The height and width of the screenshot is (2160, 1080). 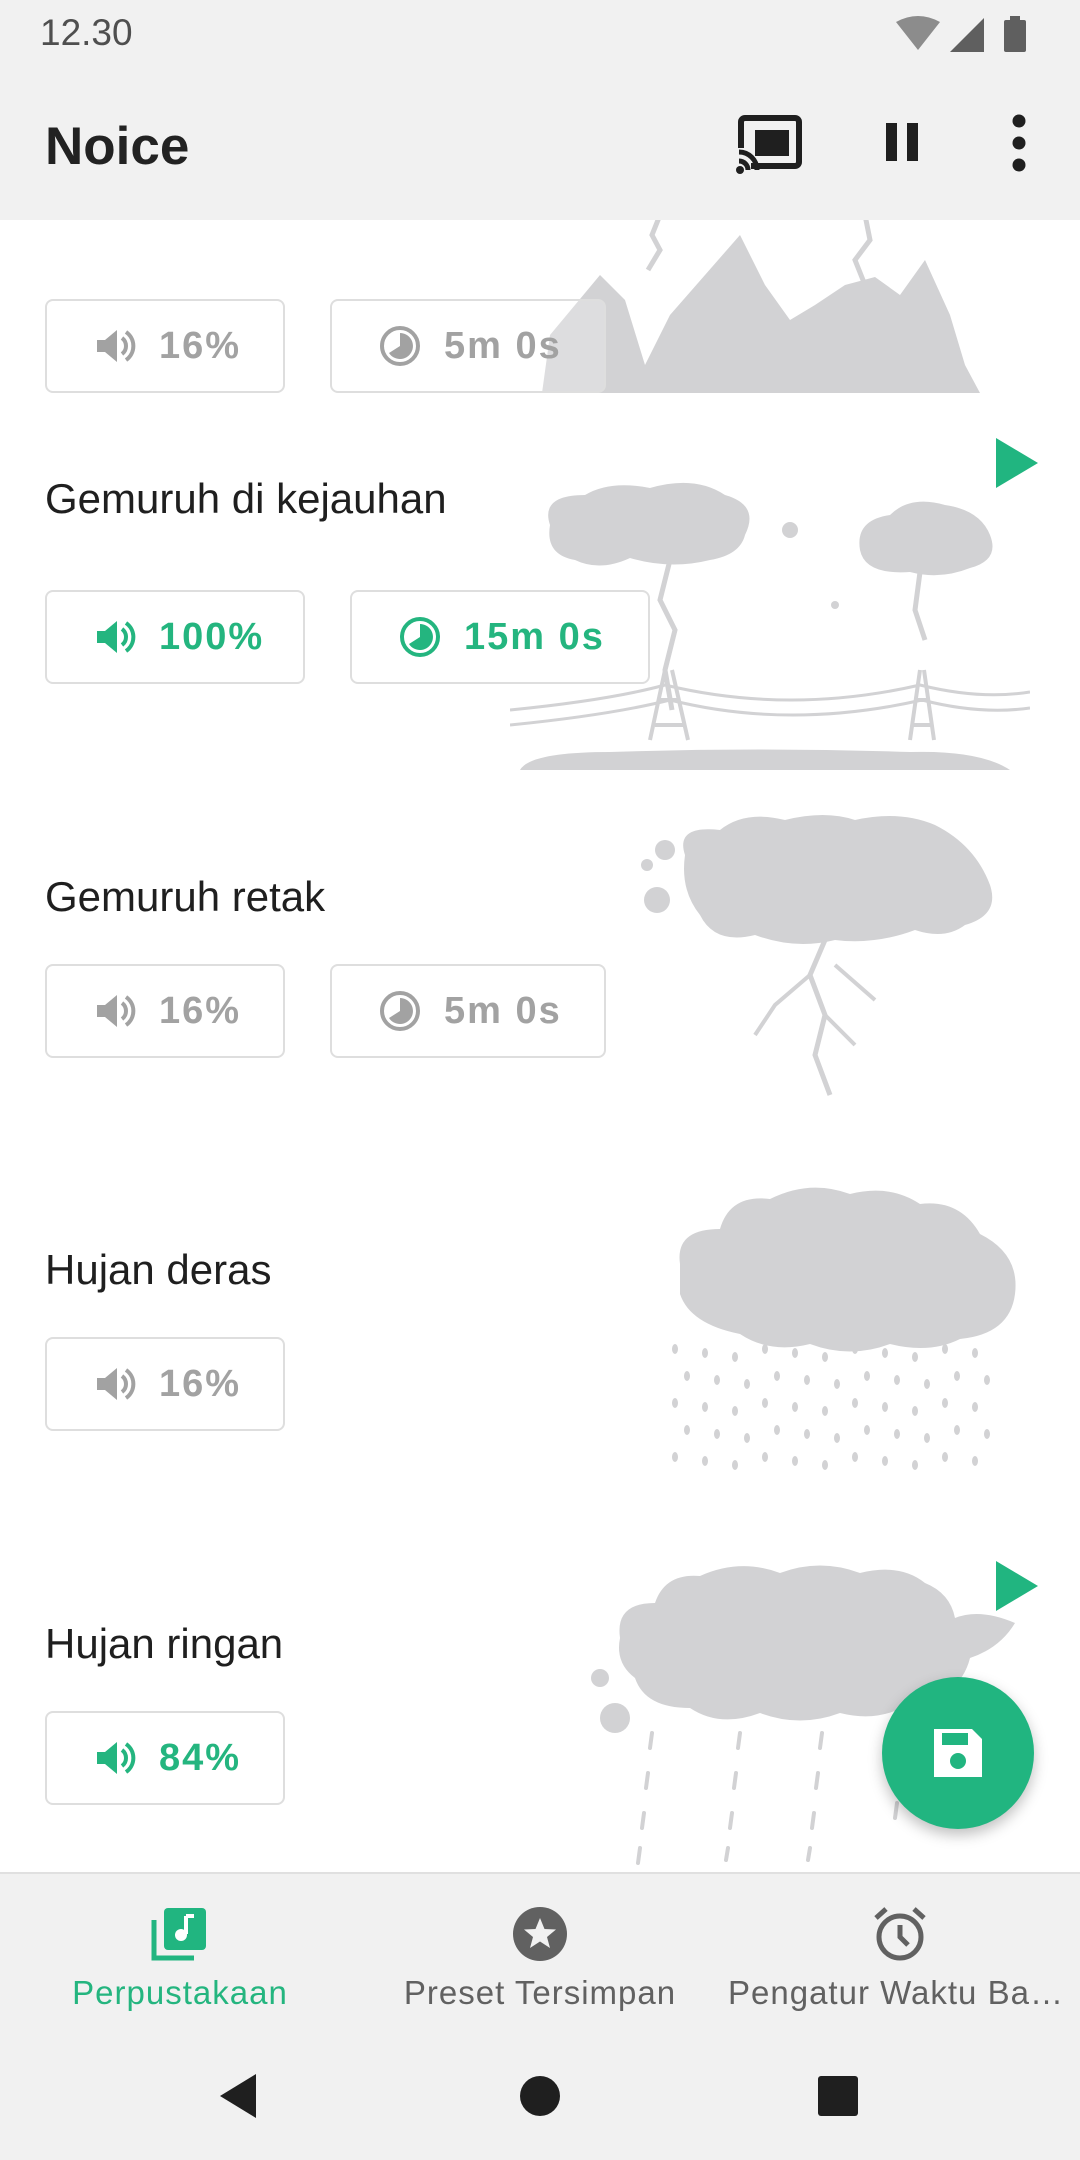 I want to click on sound-title: Gemuruh di kejauhan, so click(x=246, y=498).